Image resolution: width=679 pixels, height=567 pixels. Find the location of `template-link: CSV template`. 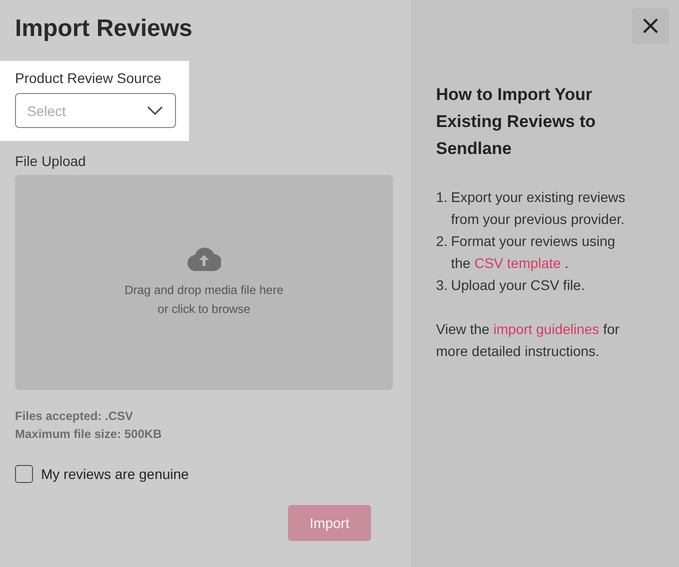

template-link: CSV template is located at coordinates (517, 263).